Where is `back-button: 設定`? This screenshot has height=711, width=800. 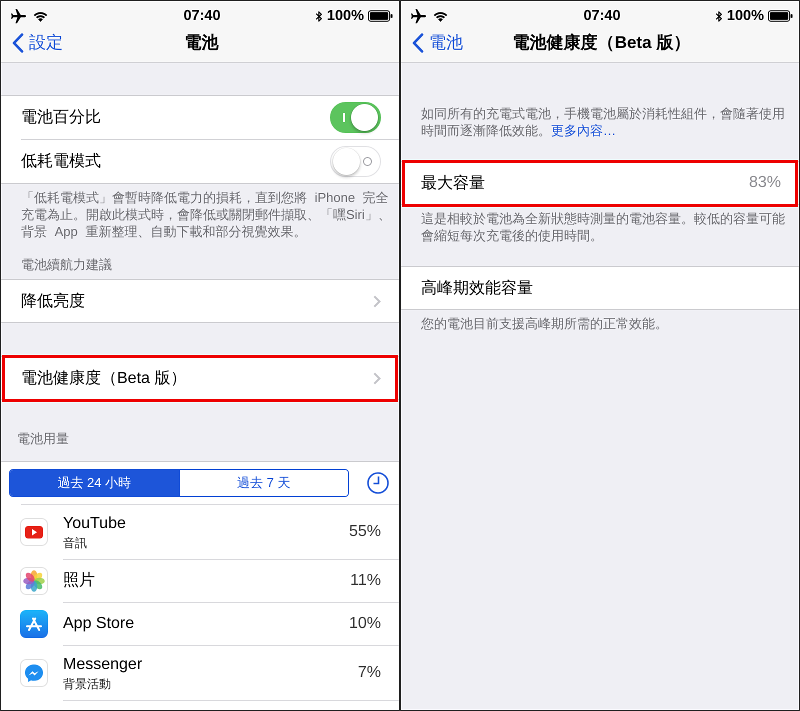
back-button: 設定 is located at coordinates (37, 42).